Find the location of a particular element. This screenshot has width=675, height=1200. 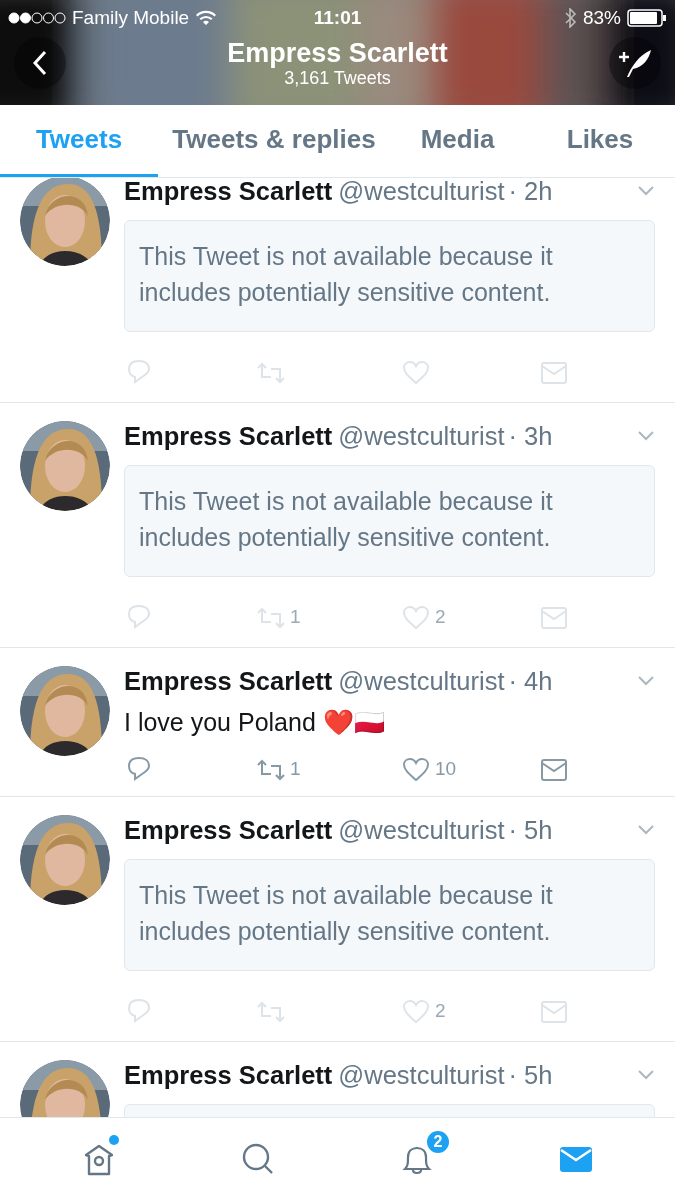

tweet-time: · 2h is located at coordinates (530, 192).